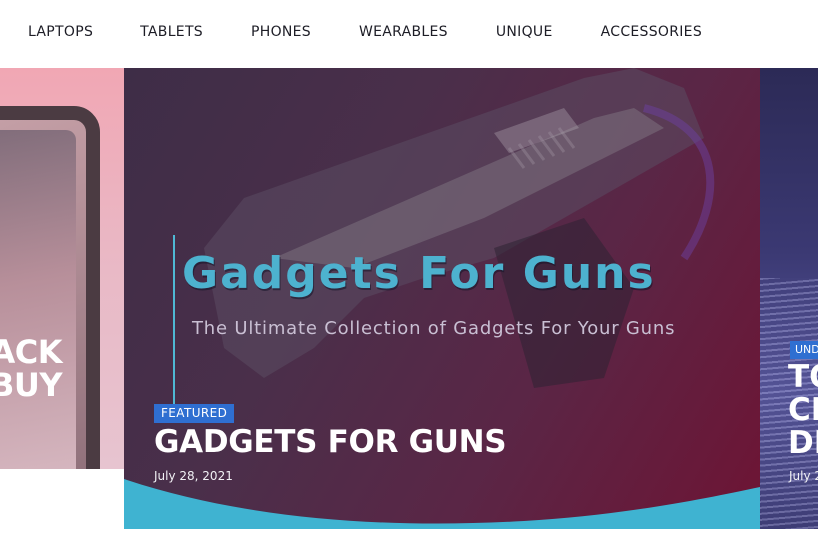  Describe the element at coordinates (60, 32) in the screenshot. I see `nav-item-laptops: LAPTOPS` at that location.